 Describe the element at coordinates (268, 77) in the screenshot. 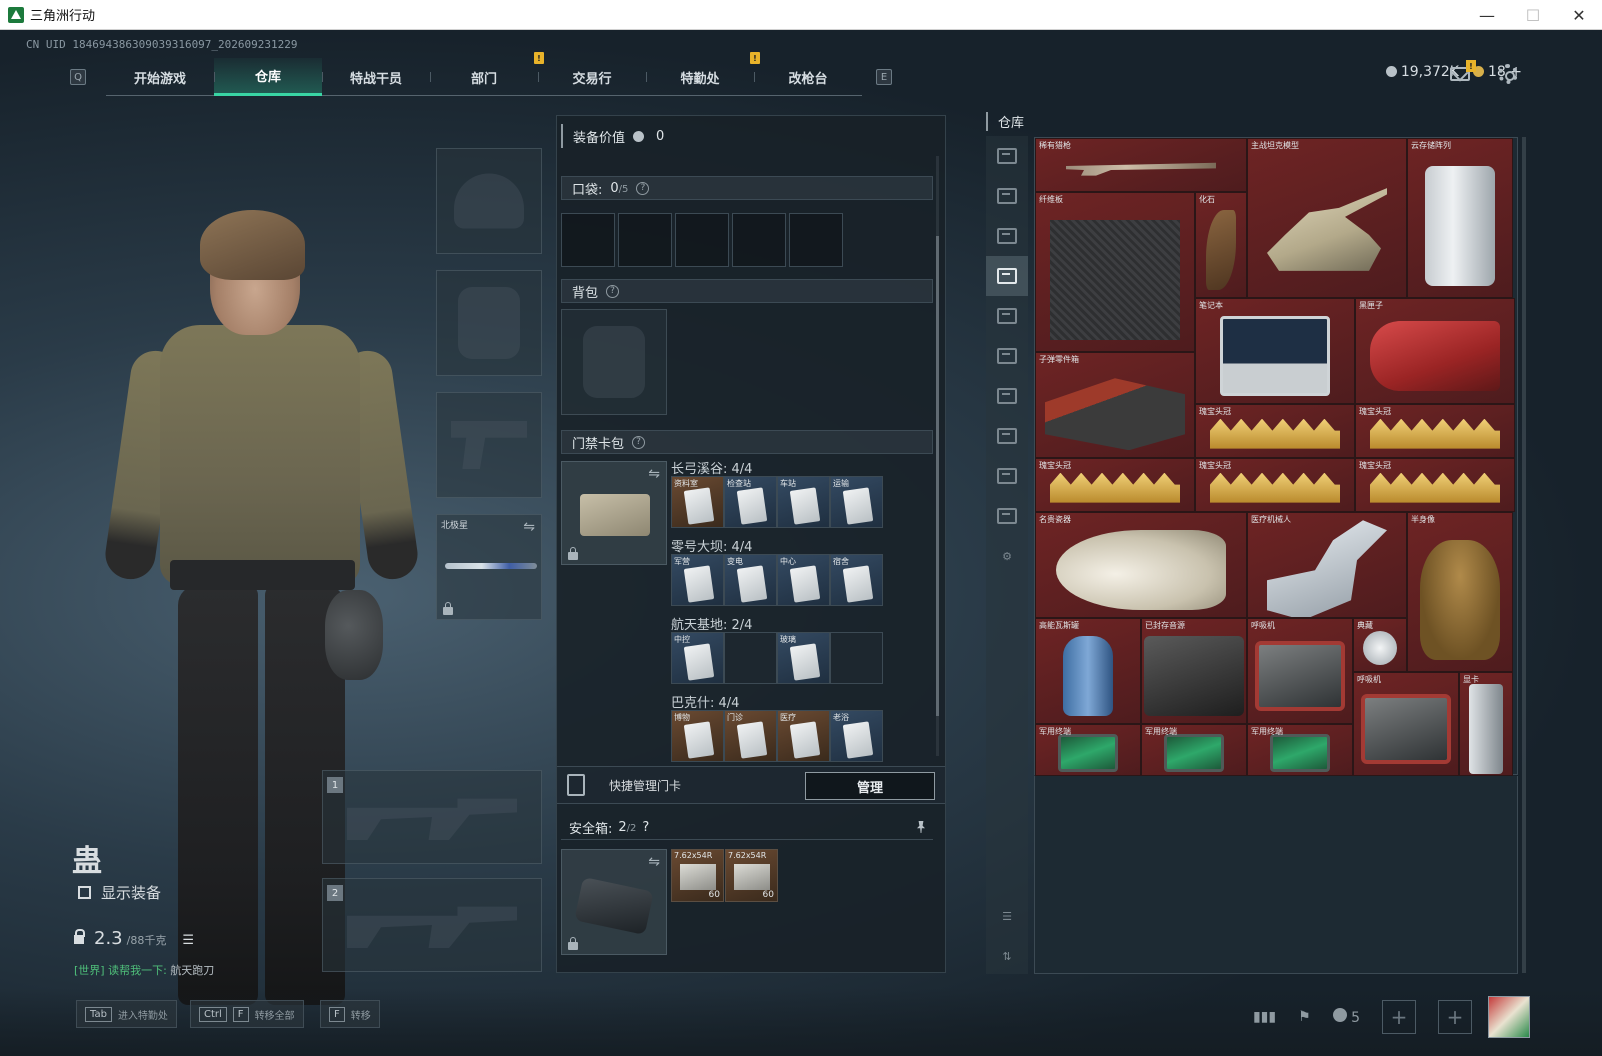

I see `tab-warehouse: 仓库` at that location.